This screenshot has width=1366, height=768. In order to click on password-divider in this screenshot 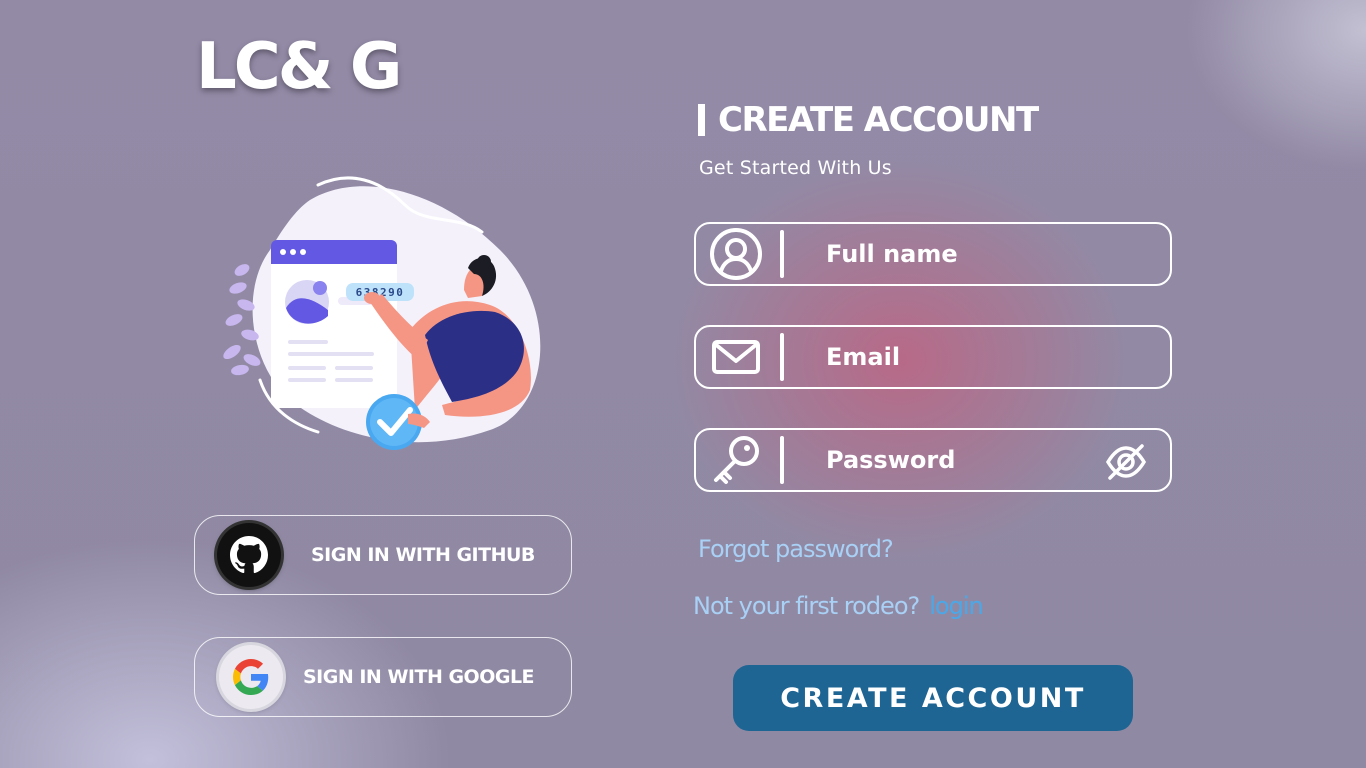, I will do `click(782, 460)`.